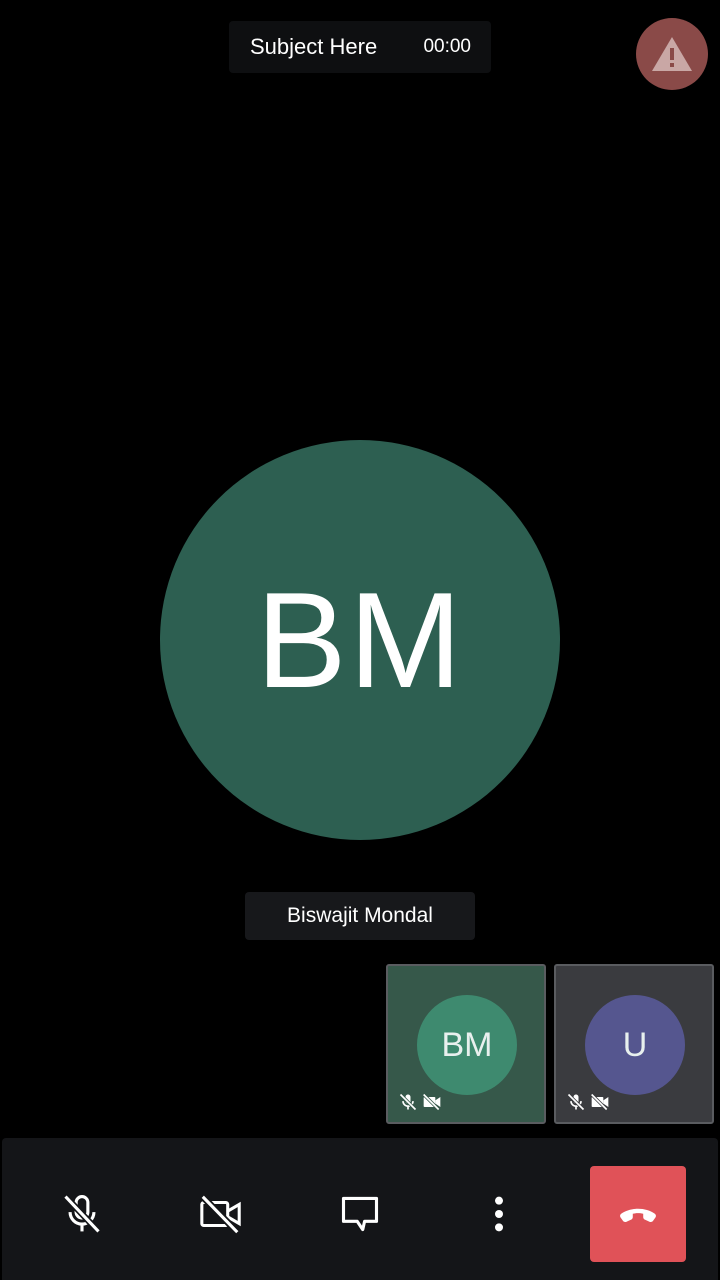 The width and height of the screenshot is (720, 1280). I want to click on thumbnail-initials: U, so click(635, 1044).